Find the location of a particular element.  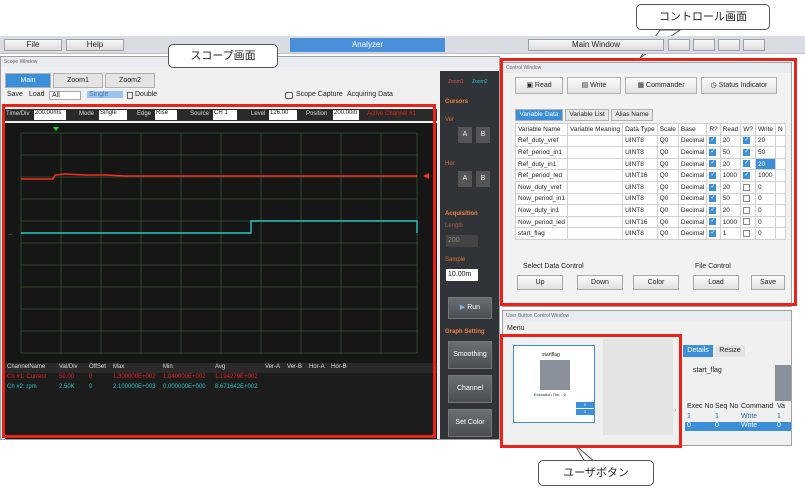

load-select: All is located at coordinates (65, 95).